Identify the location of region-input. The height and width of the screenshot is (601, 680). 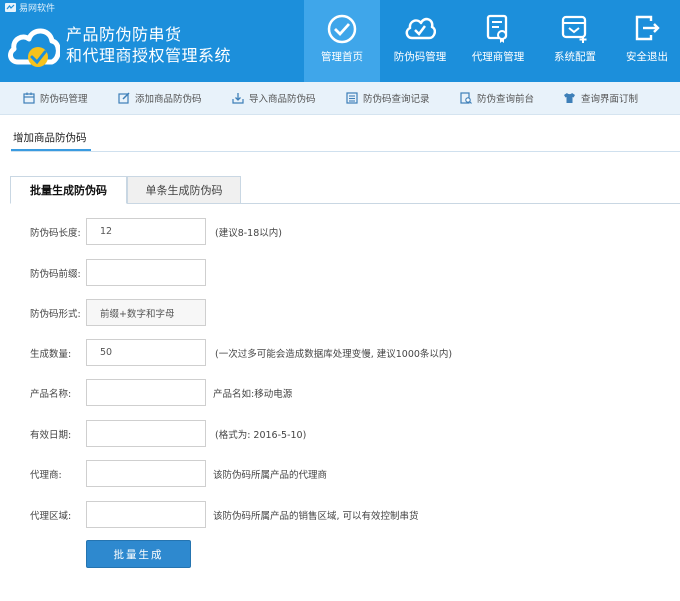
(146, 514).